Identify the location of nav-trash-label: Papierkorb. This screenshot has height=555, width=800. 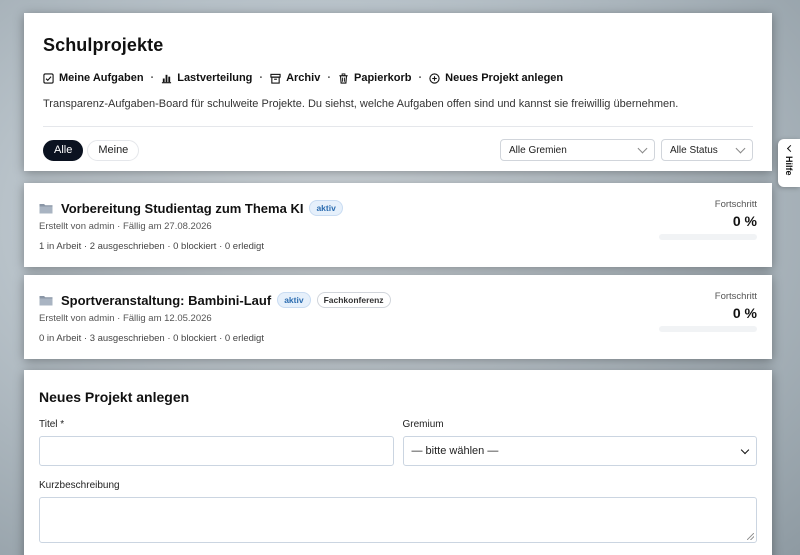
(383, 78).